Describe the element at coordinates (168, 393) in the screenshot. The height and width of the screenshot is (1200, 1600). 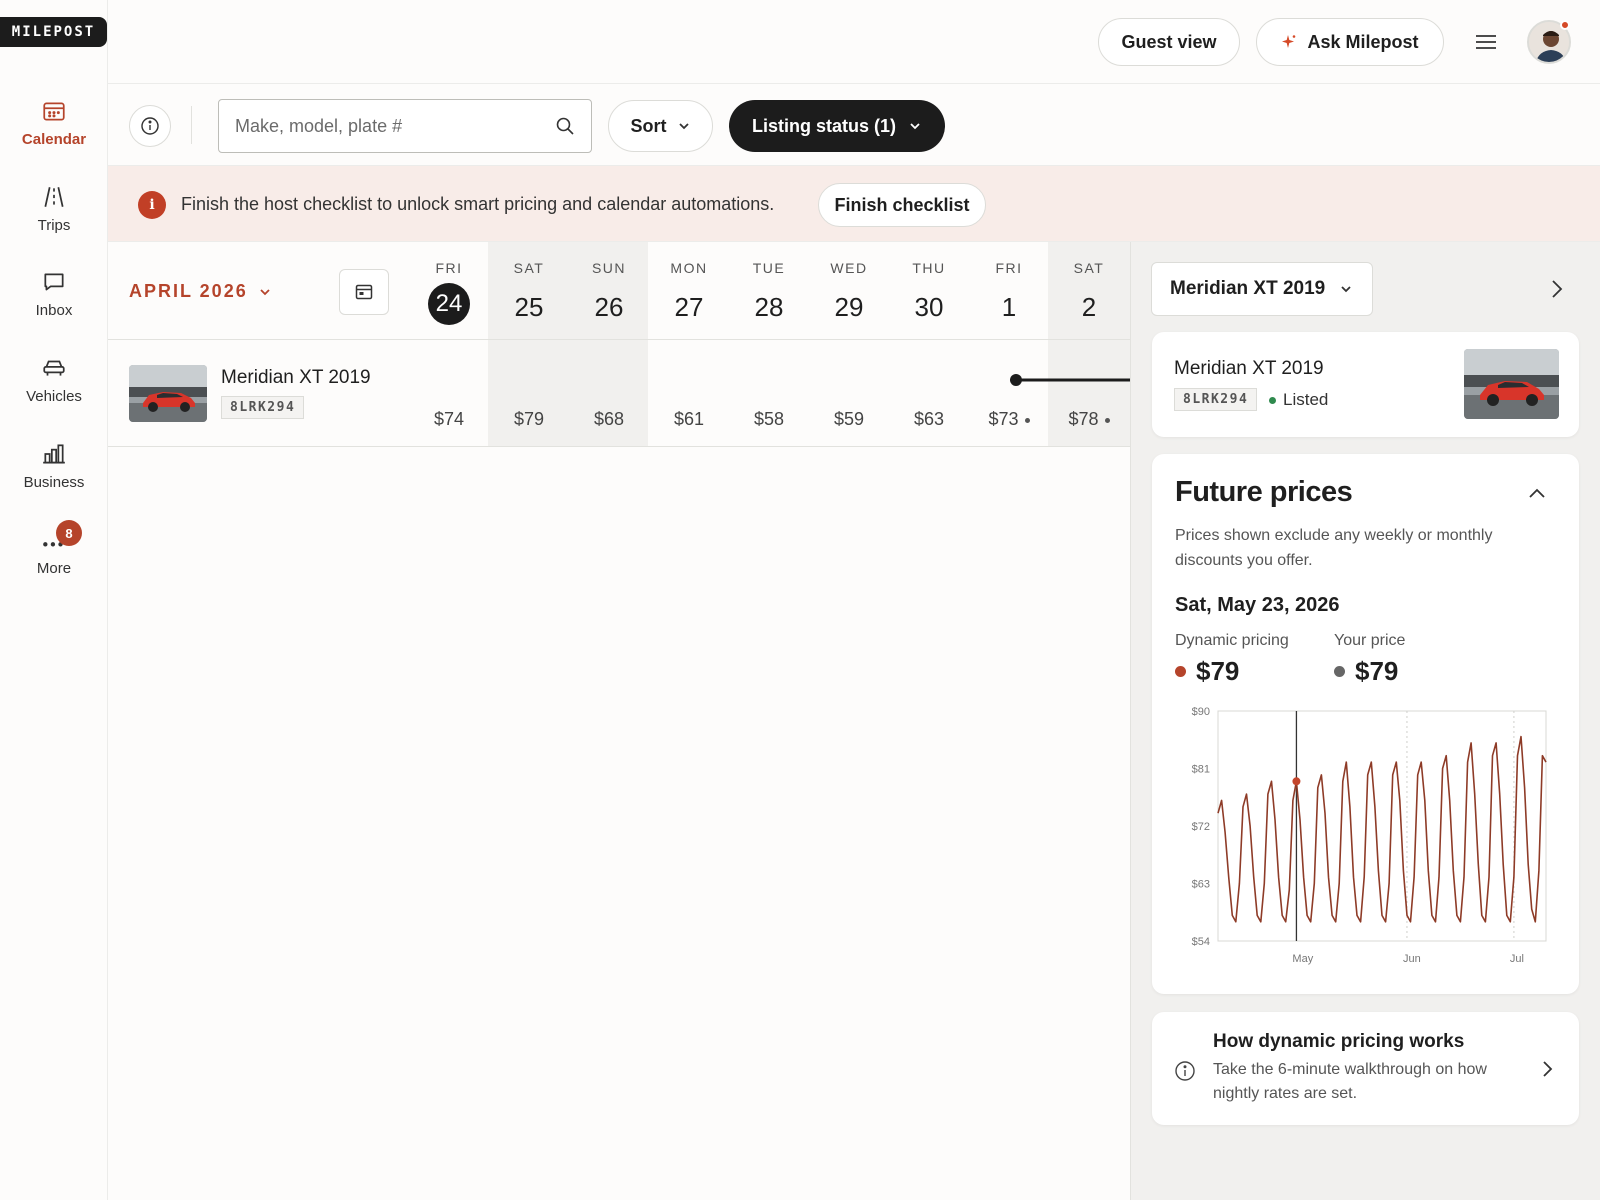
I see `vehicle-thumbnail` at that location.